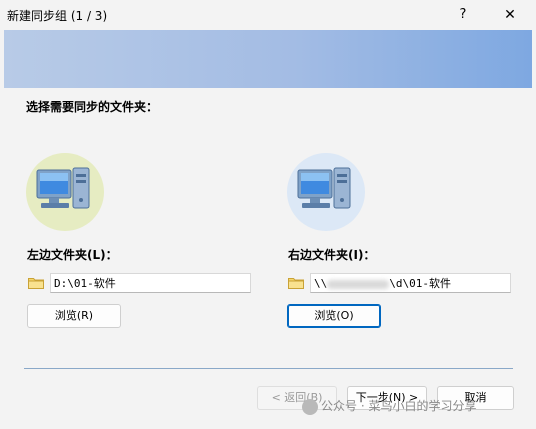 The image size is (536, 429). What do you see at coordinates (399, 406) in the screenshot?
I see `watermark-text: 公众号 · 菜鸟小白的学习分享` at bounding box center [399, 406].